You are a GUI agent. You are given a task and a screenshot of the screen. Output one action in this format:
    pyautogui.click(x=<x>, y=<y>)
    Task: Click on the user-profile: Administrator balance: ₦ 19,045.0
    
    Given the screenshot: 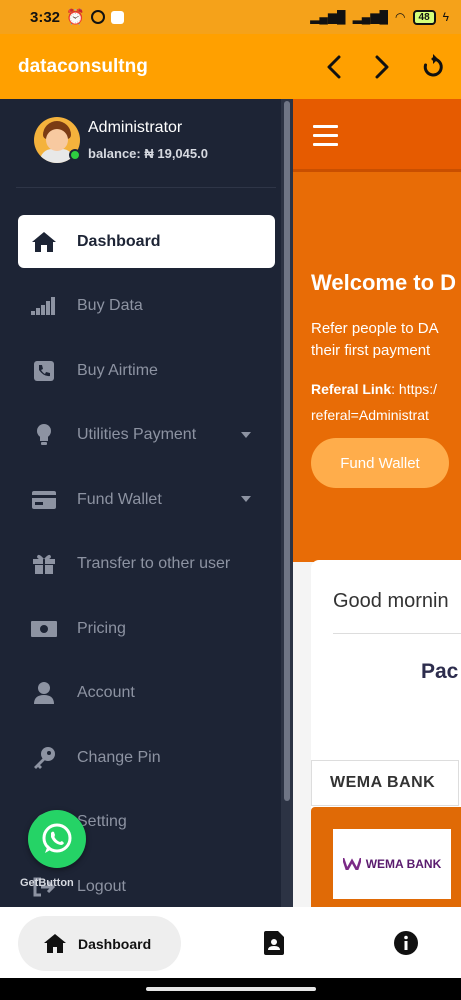 What is the action you would take?
    pyautogui.click(x=121, y=140)
    